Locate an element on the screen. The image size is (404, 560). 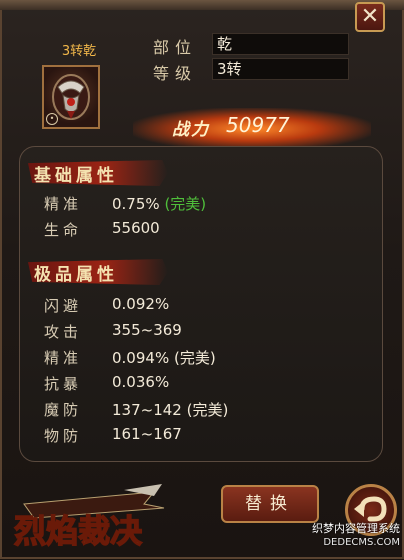
extra-section-title: 极品属性 is located at coordinates (76, 275).